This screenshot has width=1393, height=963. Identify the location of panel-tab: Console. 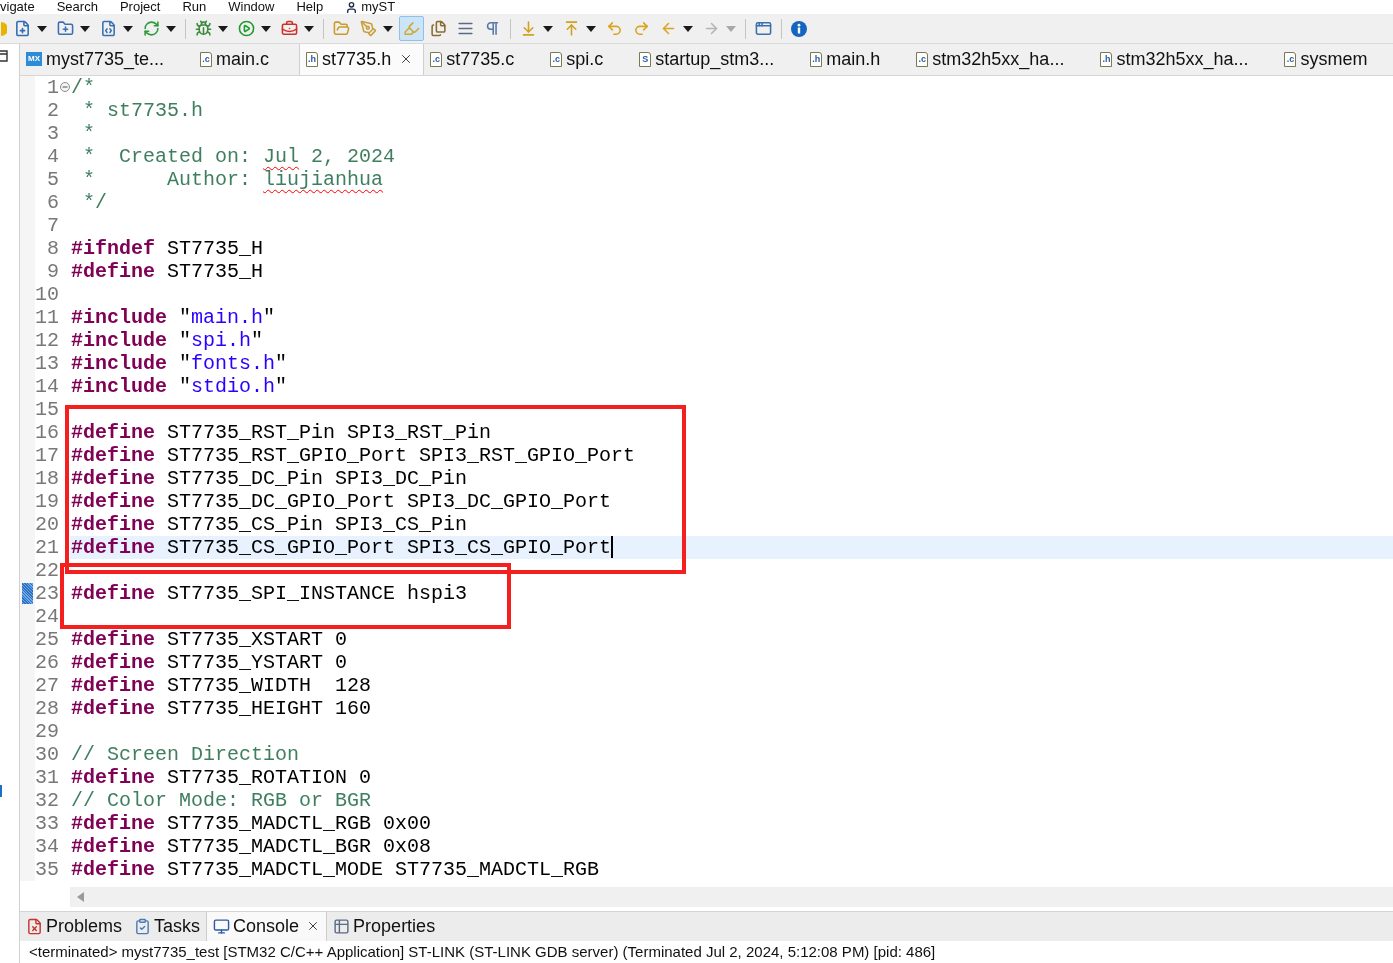
(267, 926).